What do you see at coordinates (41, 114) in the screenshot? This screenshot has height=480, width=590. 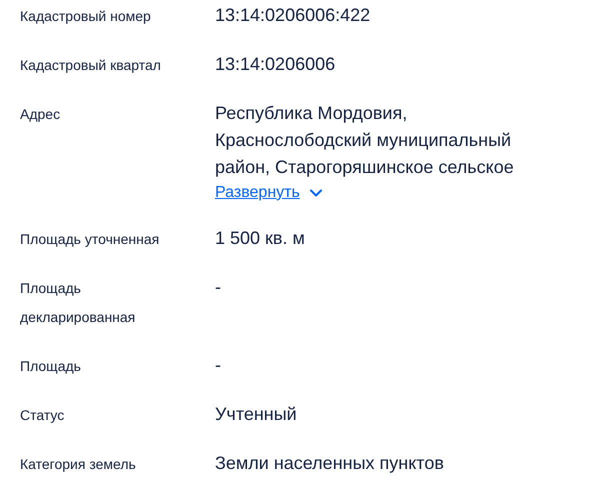 I see `field-label: Адрес` at bounding box center [41, 114].